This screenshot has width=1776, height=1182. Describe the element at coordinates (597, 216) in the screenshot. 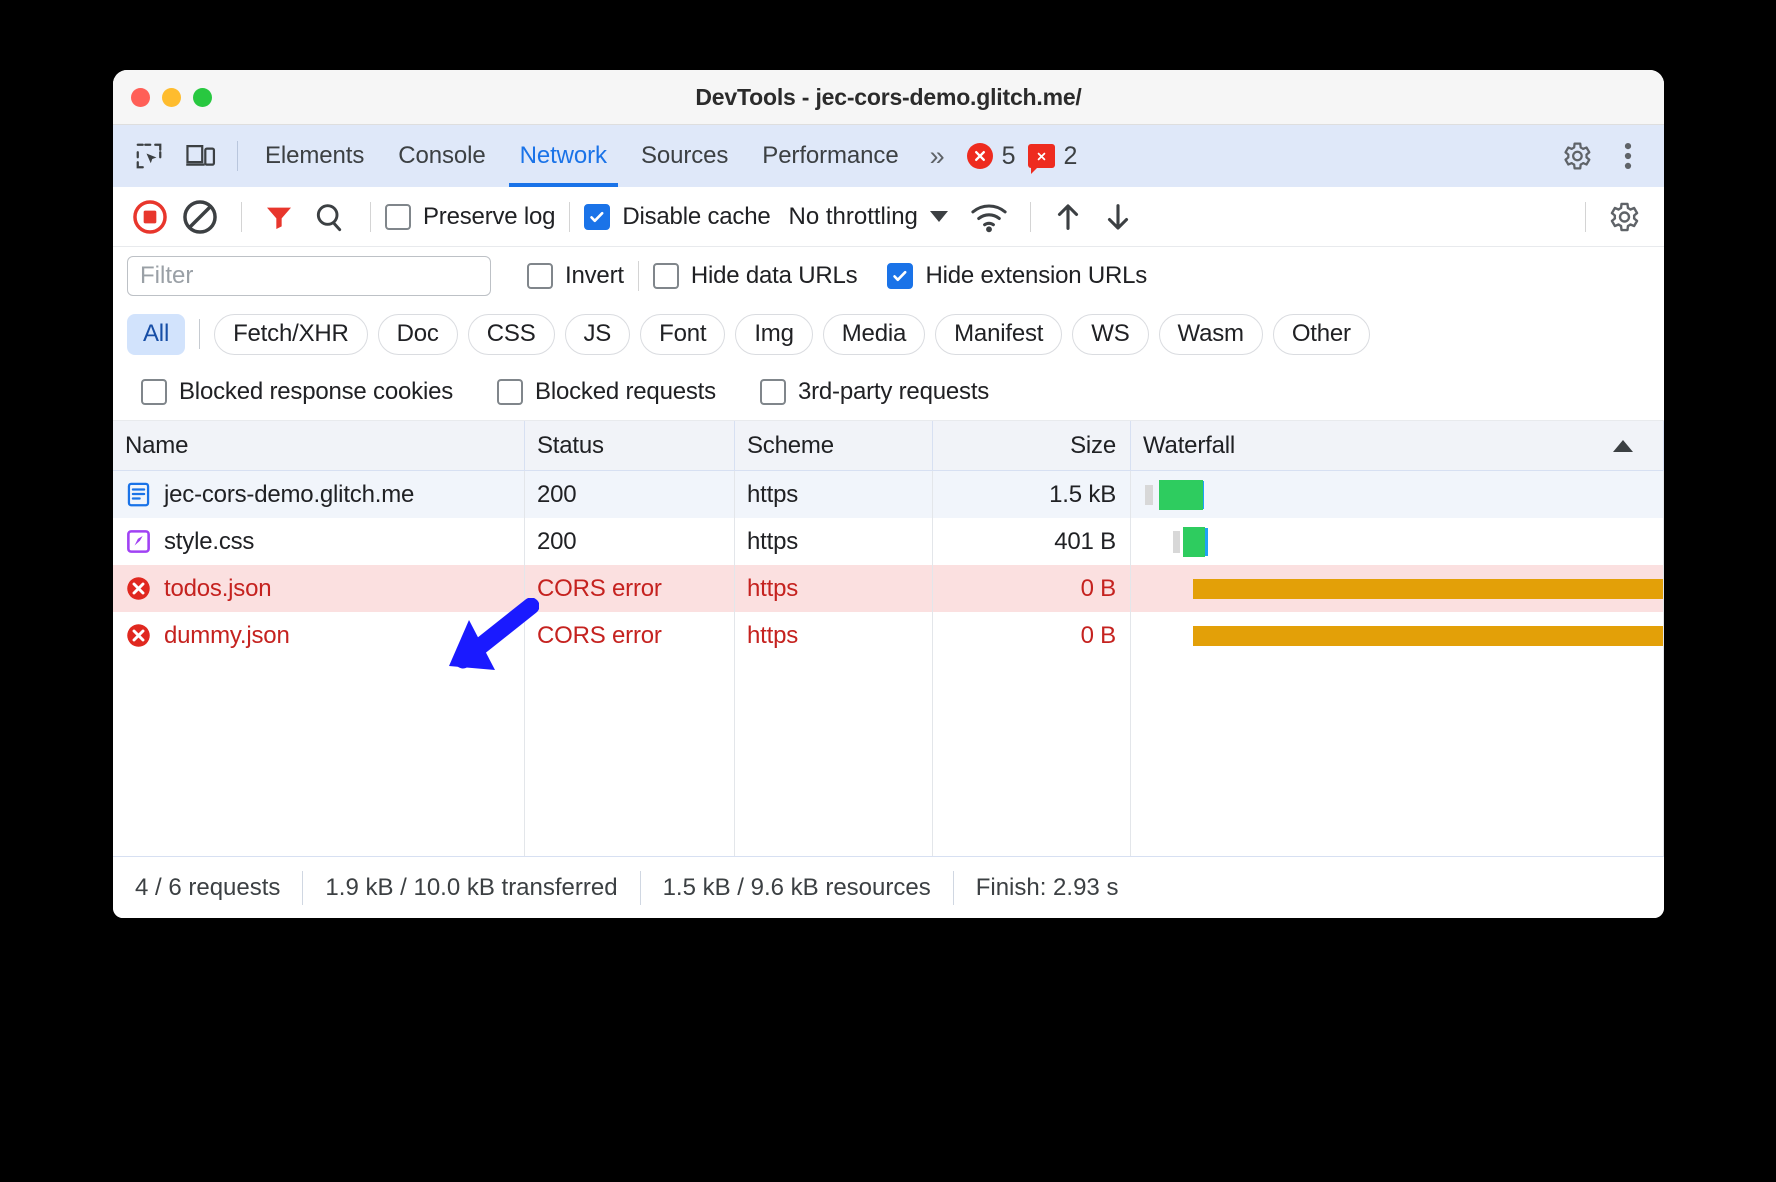

I see `disable-cache-box` at that location.